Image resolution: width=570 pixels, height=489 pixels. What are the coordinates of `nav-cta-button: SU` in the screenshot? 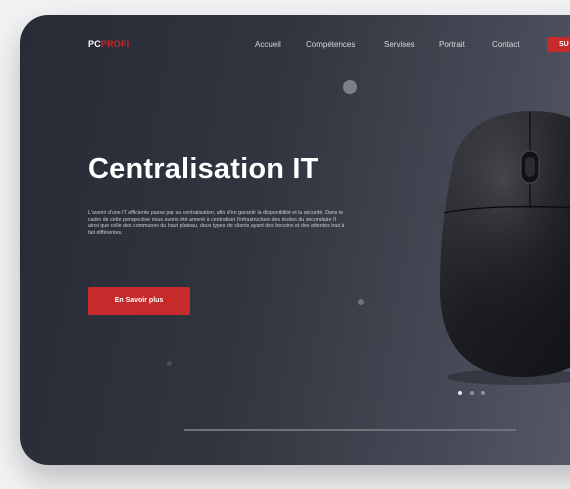 It's located at (558, 44).